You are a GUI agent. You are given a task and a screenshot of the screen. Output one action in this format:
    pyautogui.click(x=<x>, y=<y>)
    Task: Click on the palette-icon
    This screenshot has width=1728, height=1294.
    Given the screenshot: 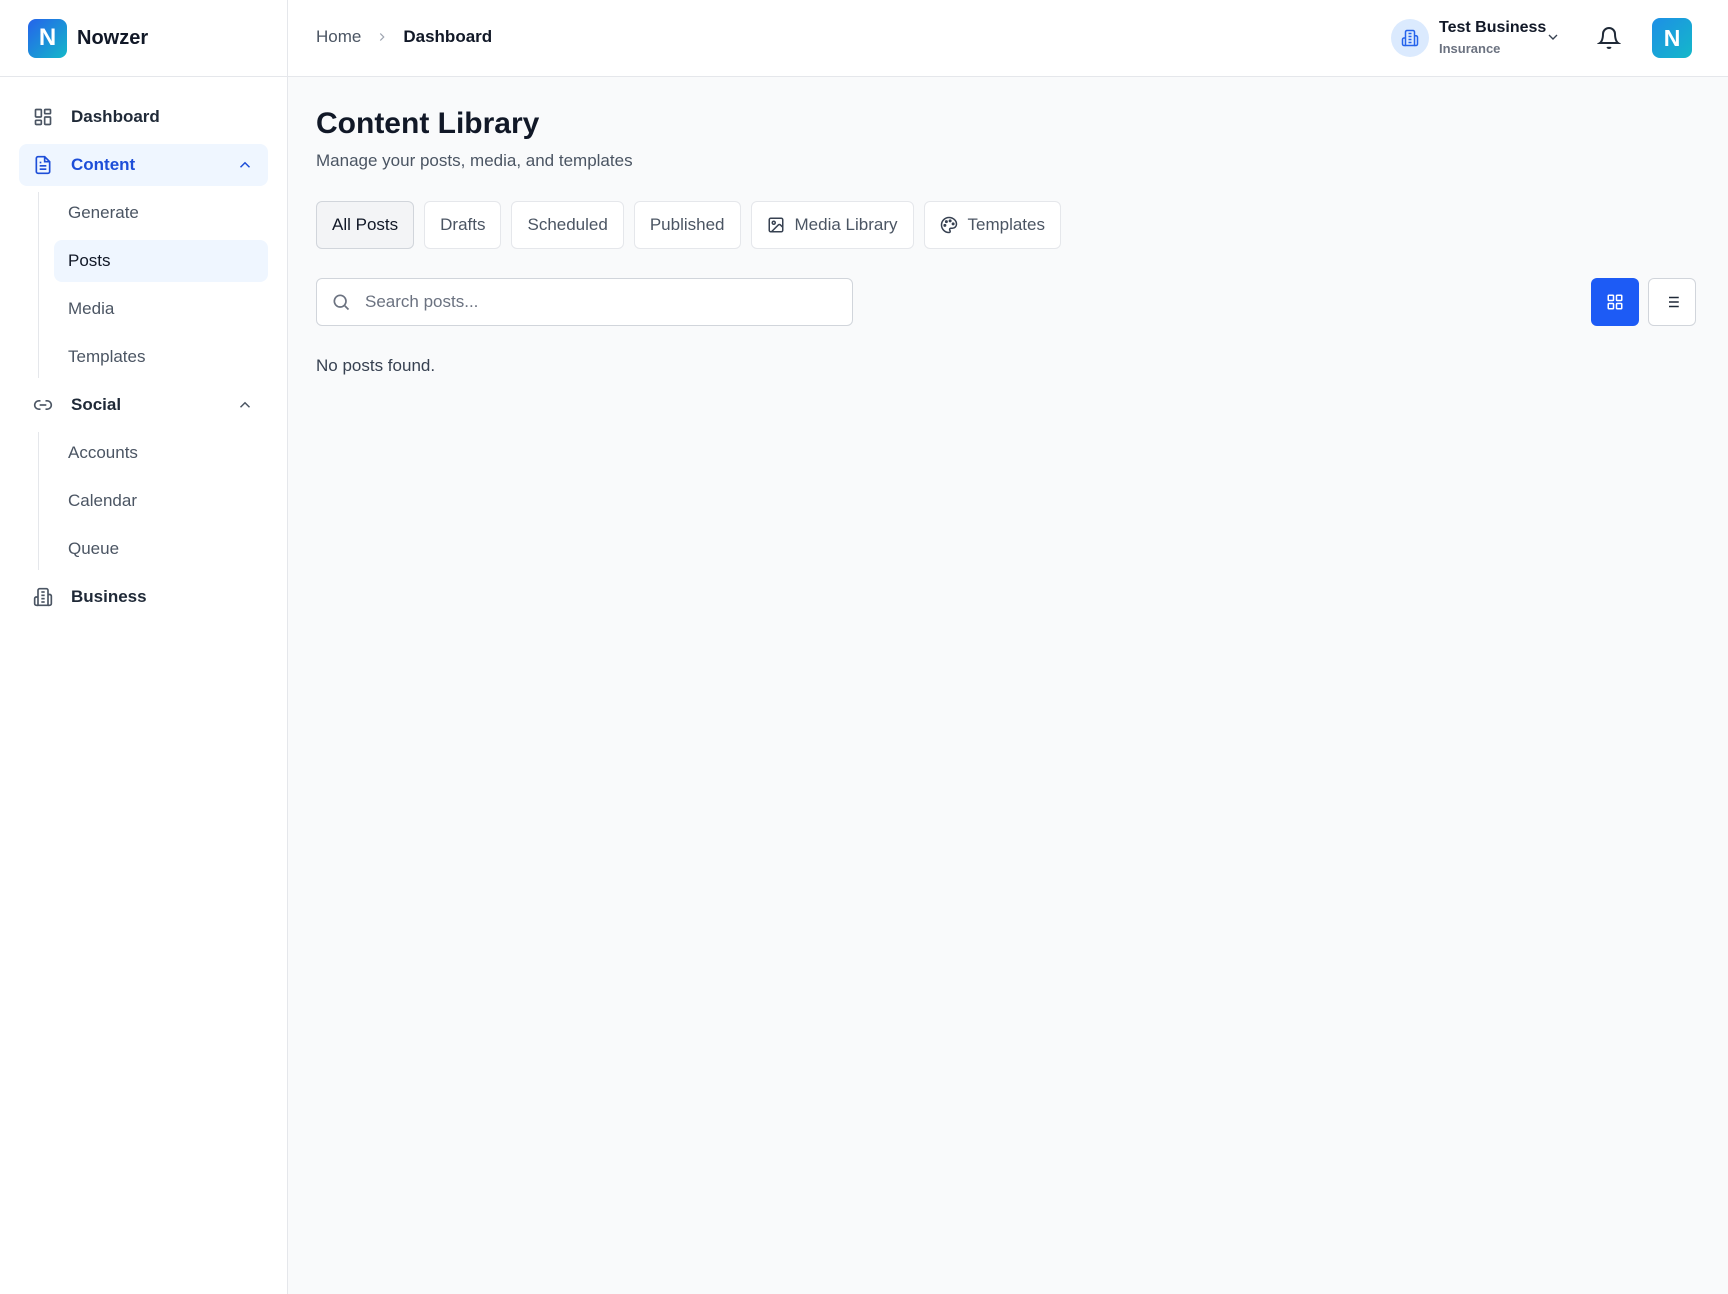 What is the action you would take?
    pyautogui.click(x=948, y=225)
    